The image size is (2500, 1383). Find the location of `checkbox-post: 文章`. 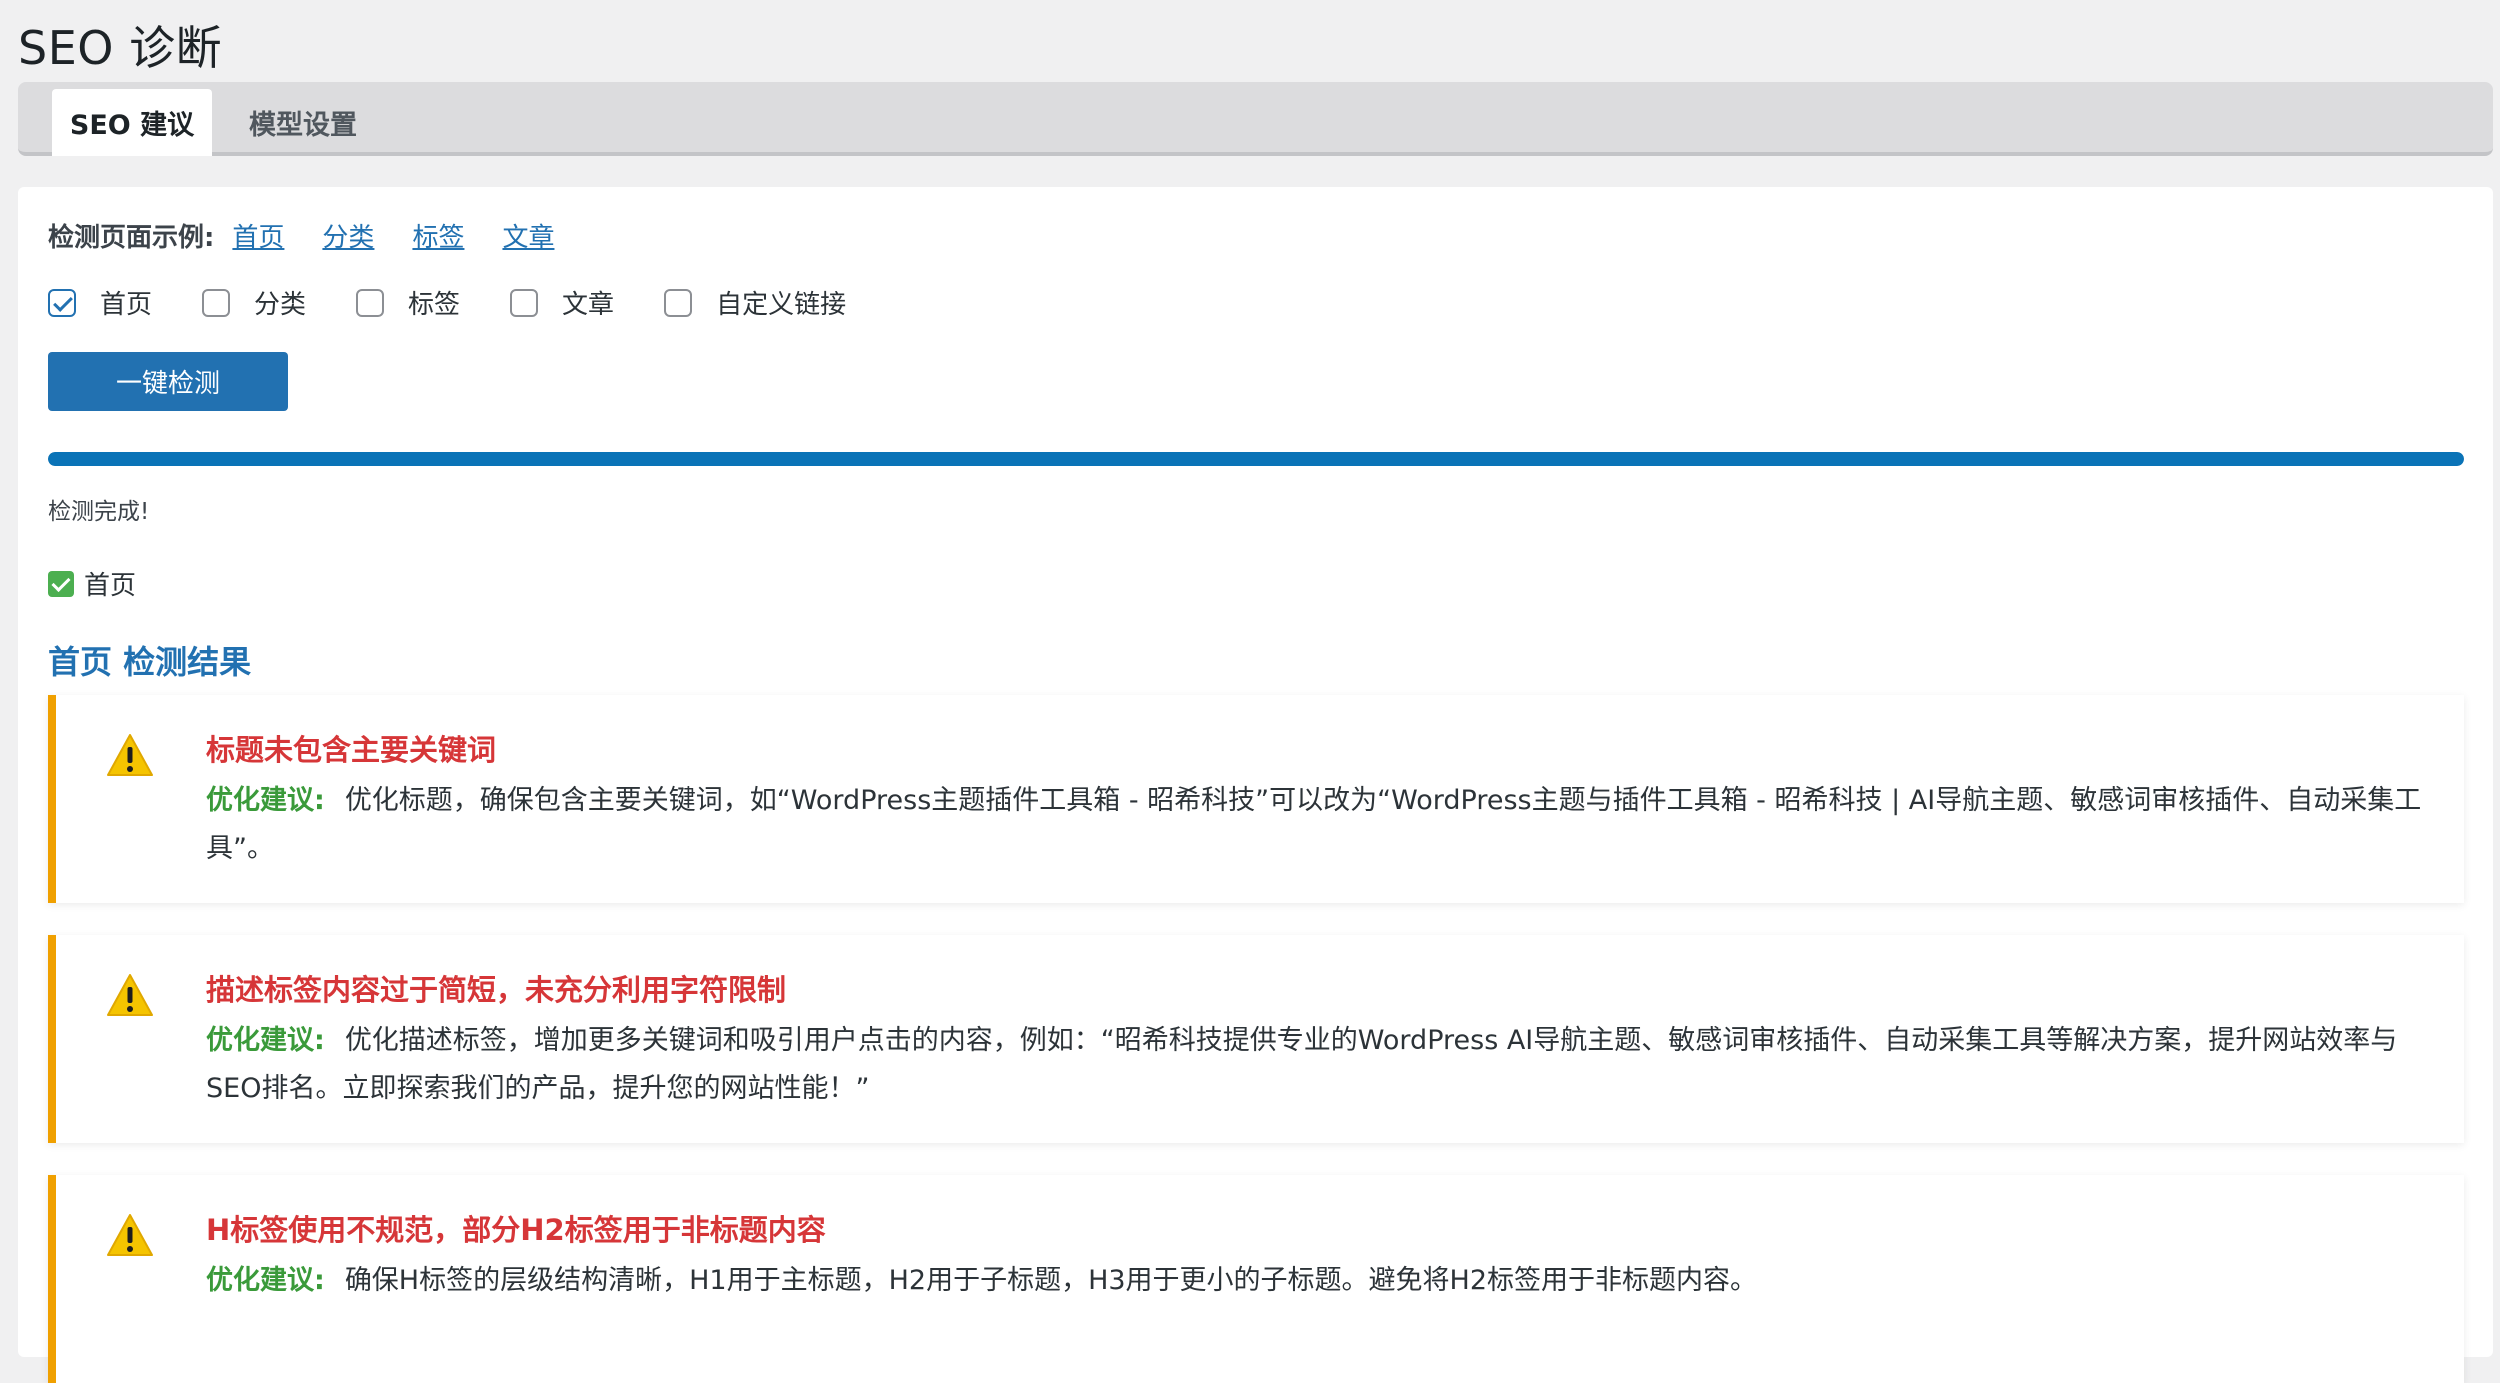

checkbox-post: 文章 is located at coordinates (562, 302).